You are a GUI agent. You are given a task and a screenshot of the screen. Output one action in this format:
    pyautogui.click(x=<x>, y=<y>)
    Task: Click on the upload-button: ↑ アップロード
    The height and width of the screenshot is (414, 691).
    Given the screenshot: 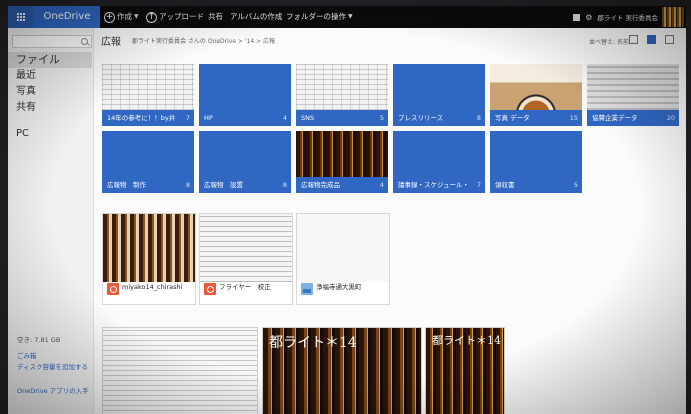 What is the action you would take?
    pyautogui.click(x=175, y=17)
    